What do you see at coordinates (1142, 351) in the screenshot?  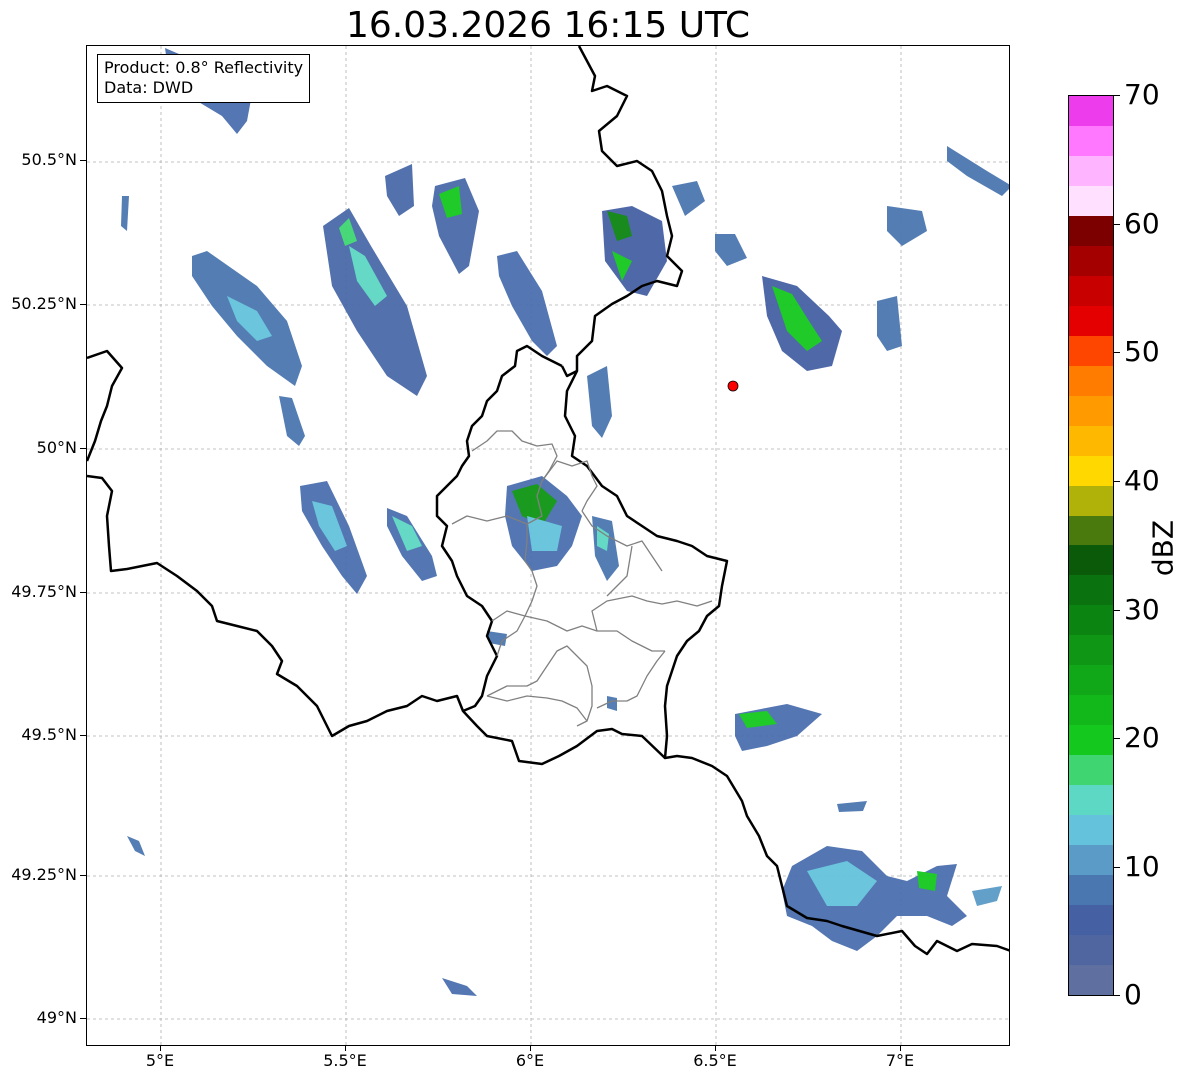 I see `colorbar-tick-label: 50` at bounding box center [1142, 351].